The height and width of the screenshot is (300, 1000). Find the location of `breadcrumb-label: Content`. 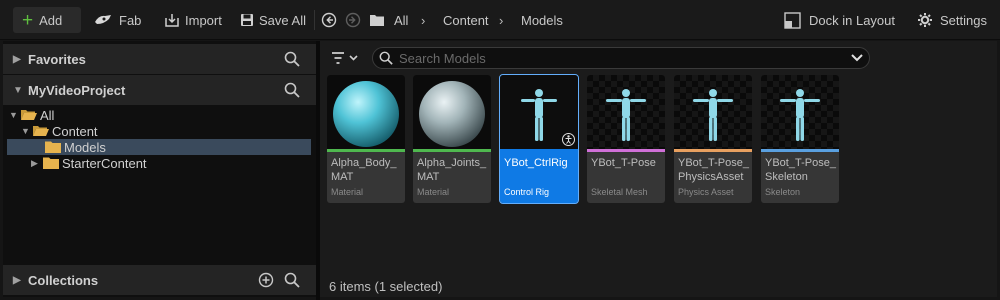

breadcrumb-label: Content is located at coordinates (466, 20).